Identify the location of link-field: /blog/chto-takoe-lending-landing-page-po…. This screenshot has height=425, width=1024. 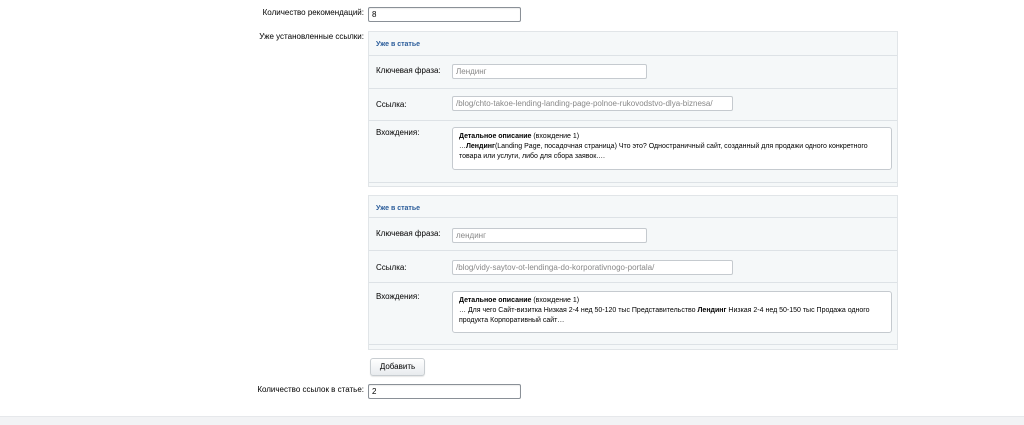
(592, 103).